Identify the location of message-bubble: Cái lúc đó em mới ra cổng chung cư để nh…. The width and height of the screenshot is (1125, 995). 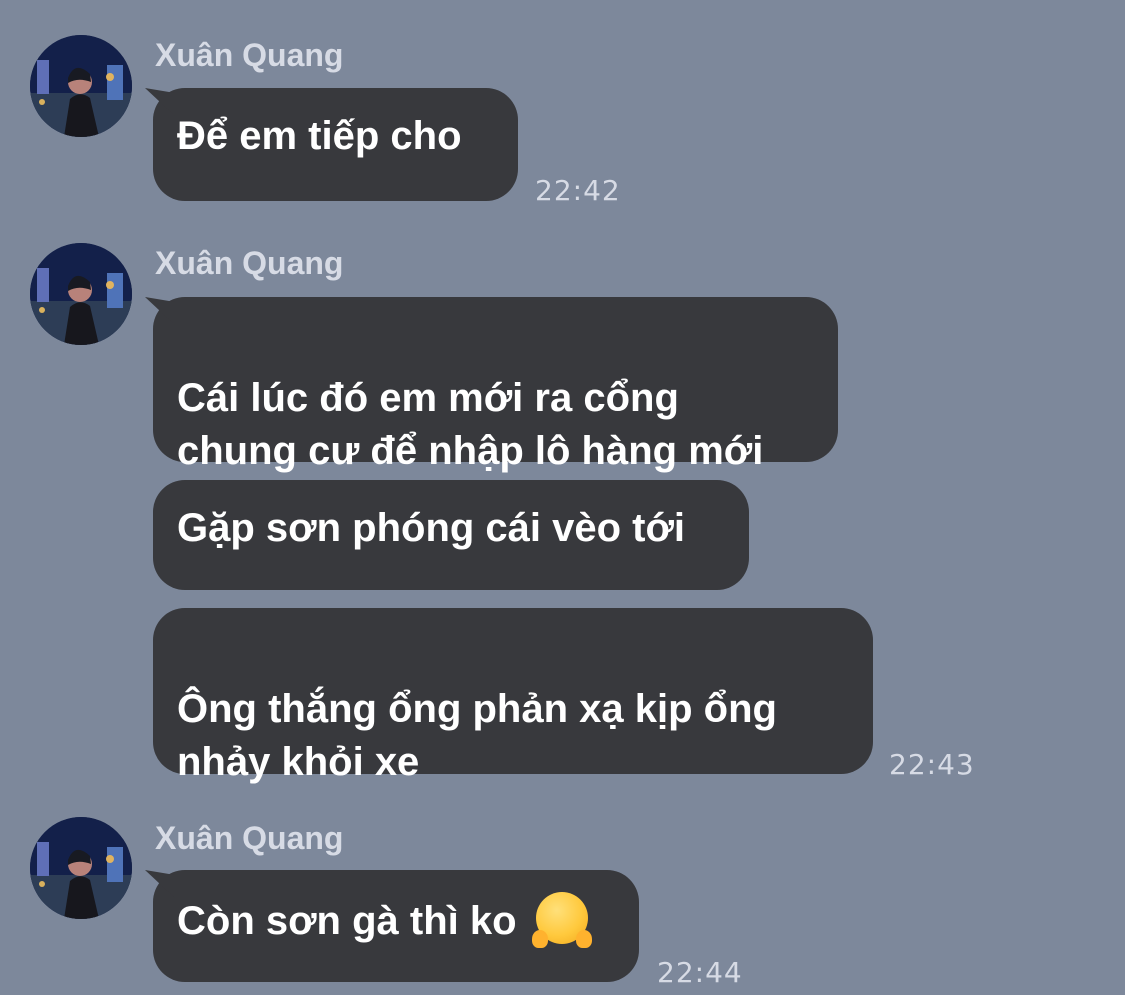
(495, 385).